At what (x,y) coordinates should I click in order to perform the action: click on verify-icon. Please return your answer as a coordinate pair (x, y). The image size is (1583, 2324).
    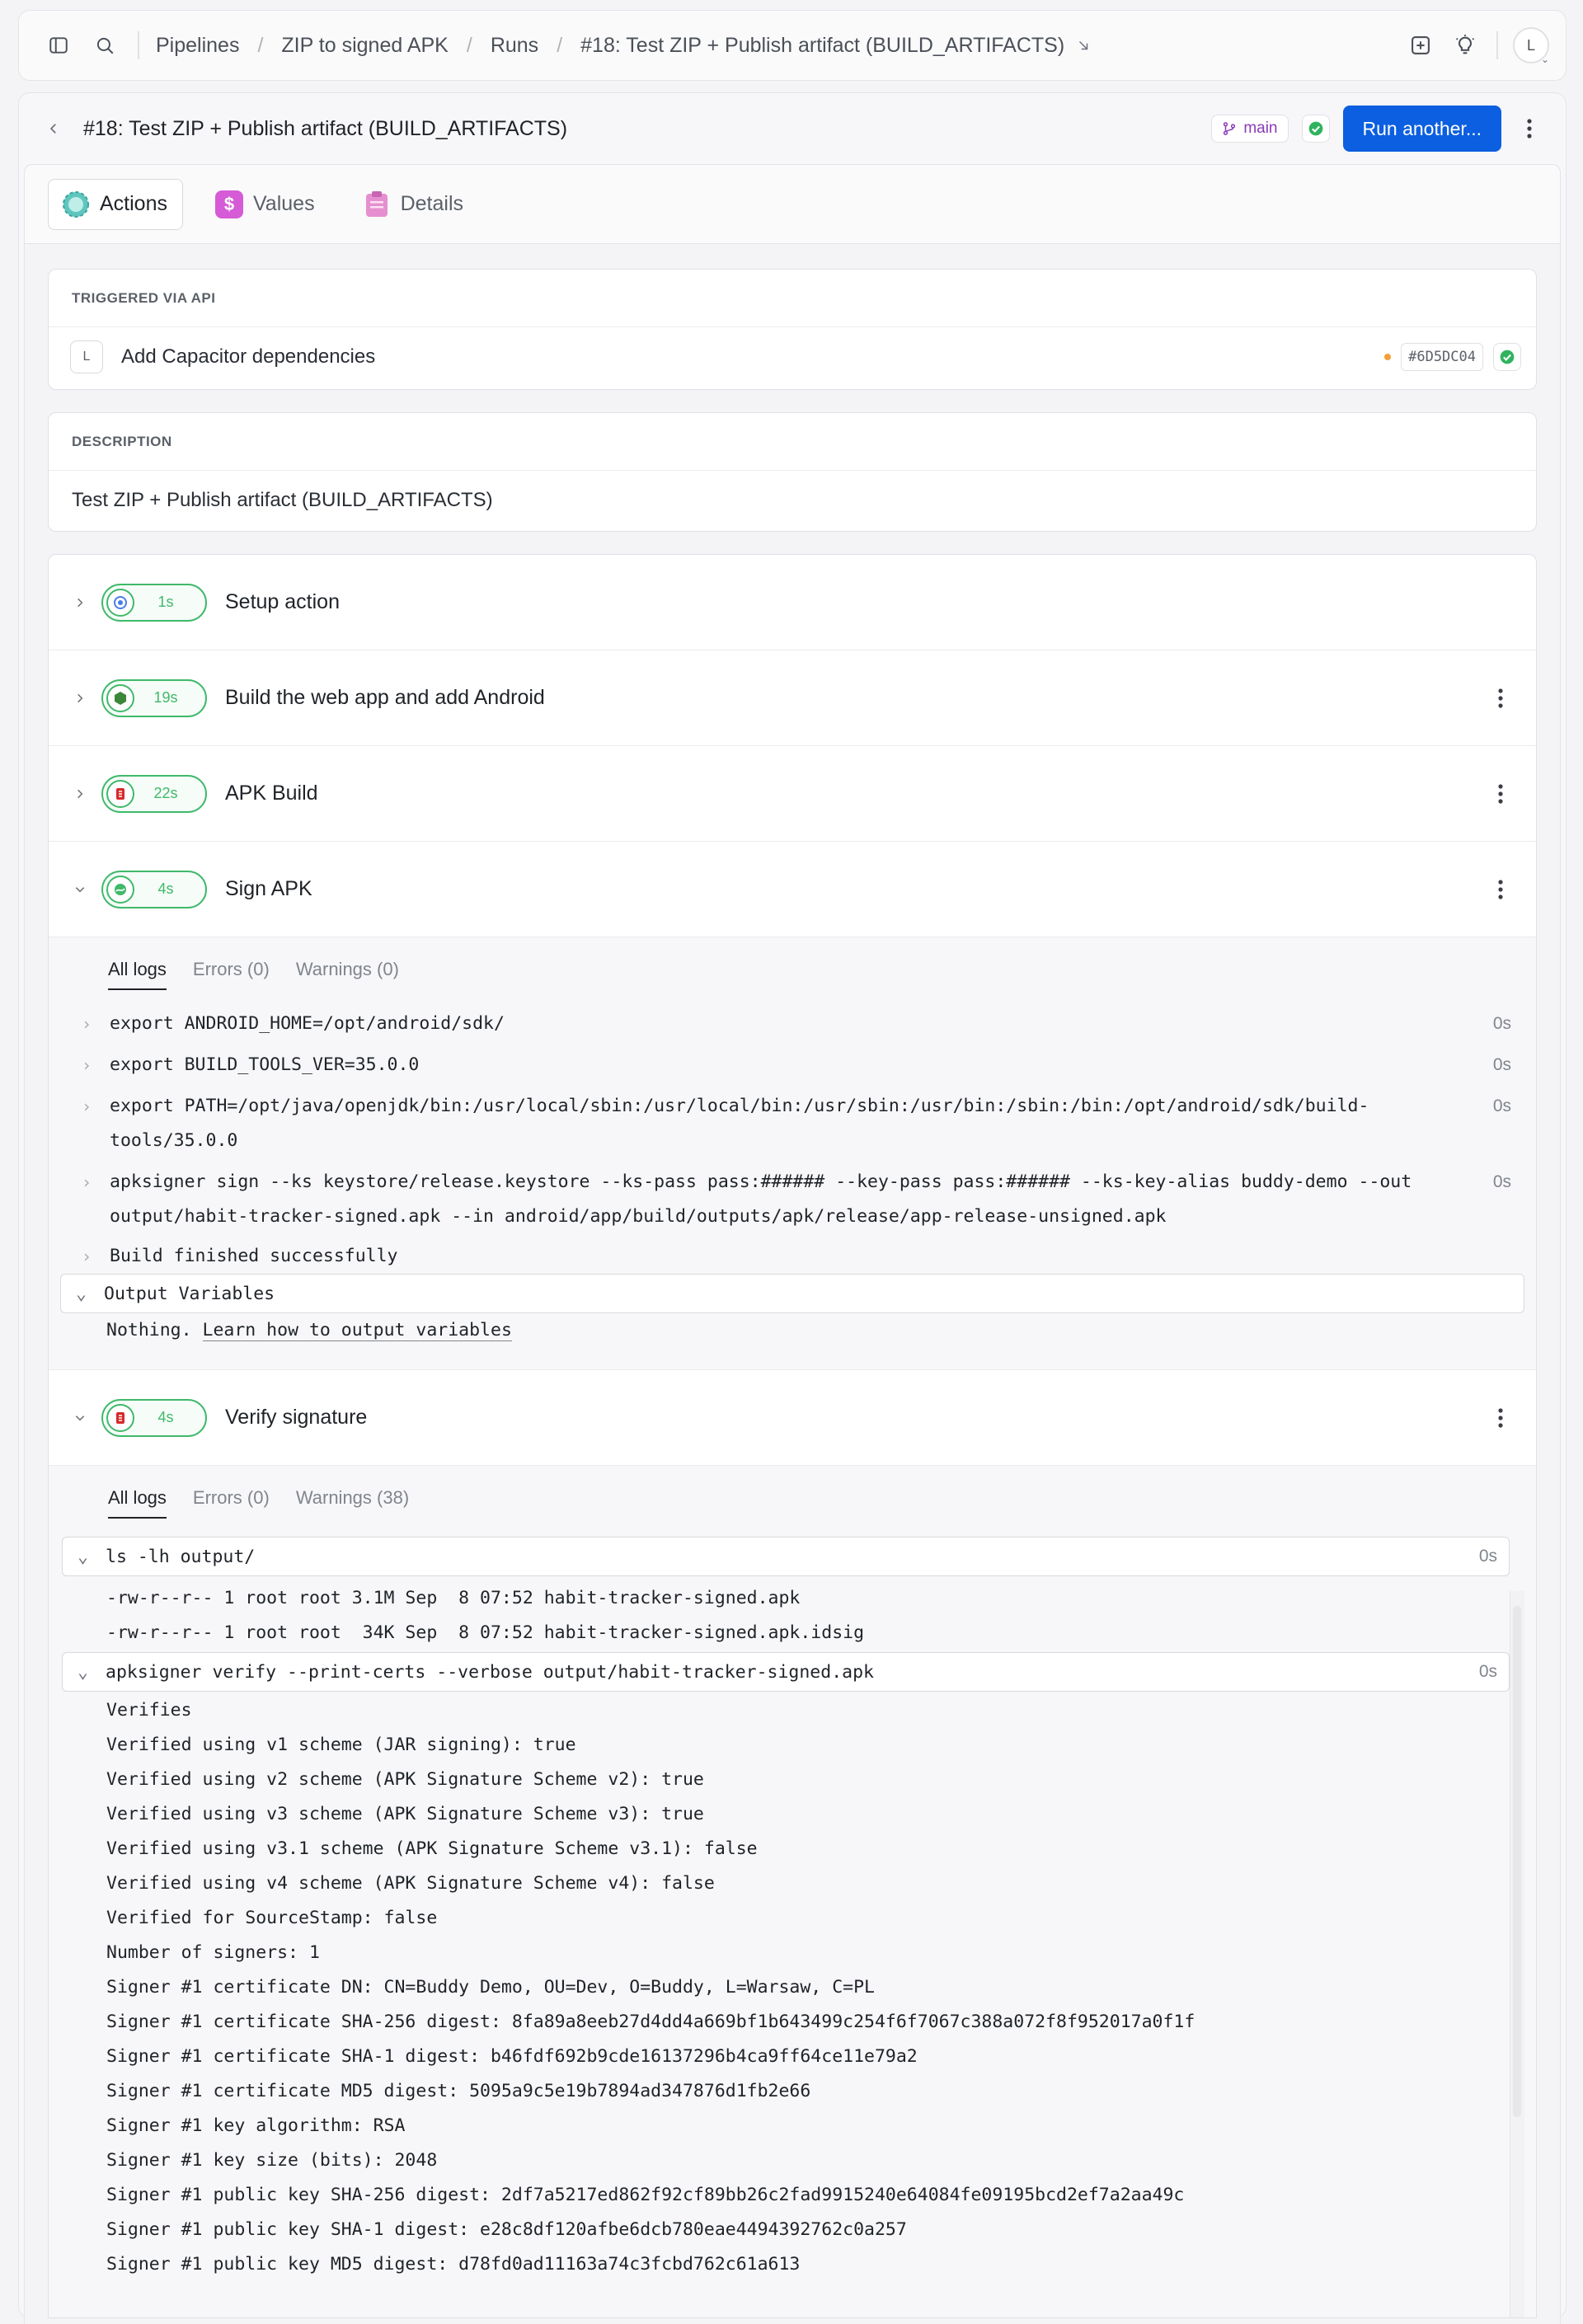
    Looking at the image, I should click on (120, 1417).